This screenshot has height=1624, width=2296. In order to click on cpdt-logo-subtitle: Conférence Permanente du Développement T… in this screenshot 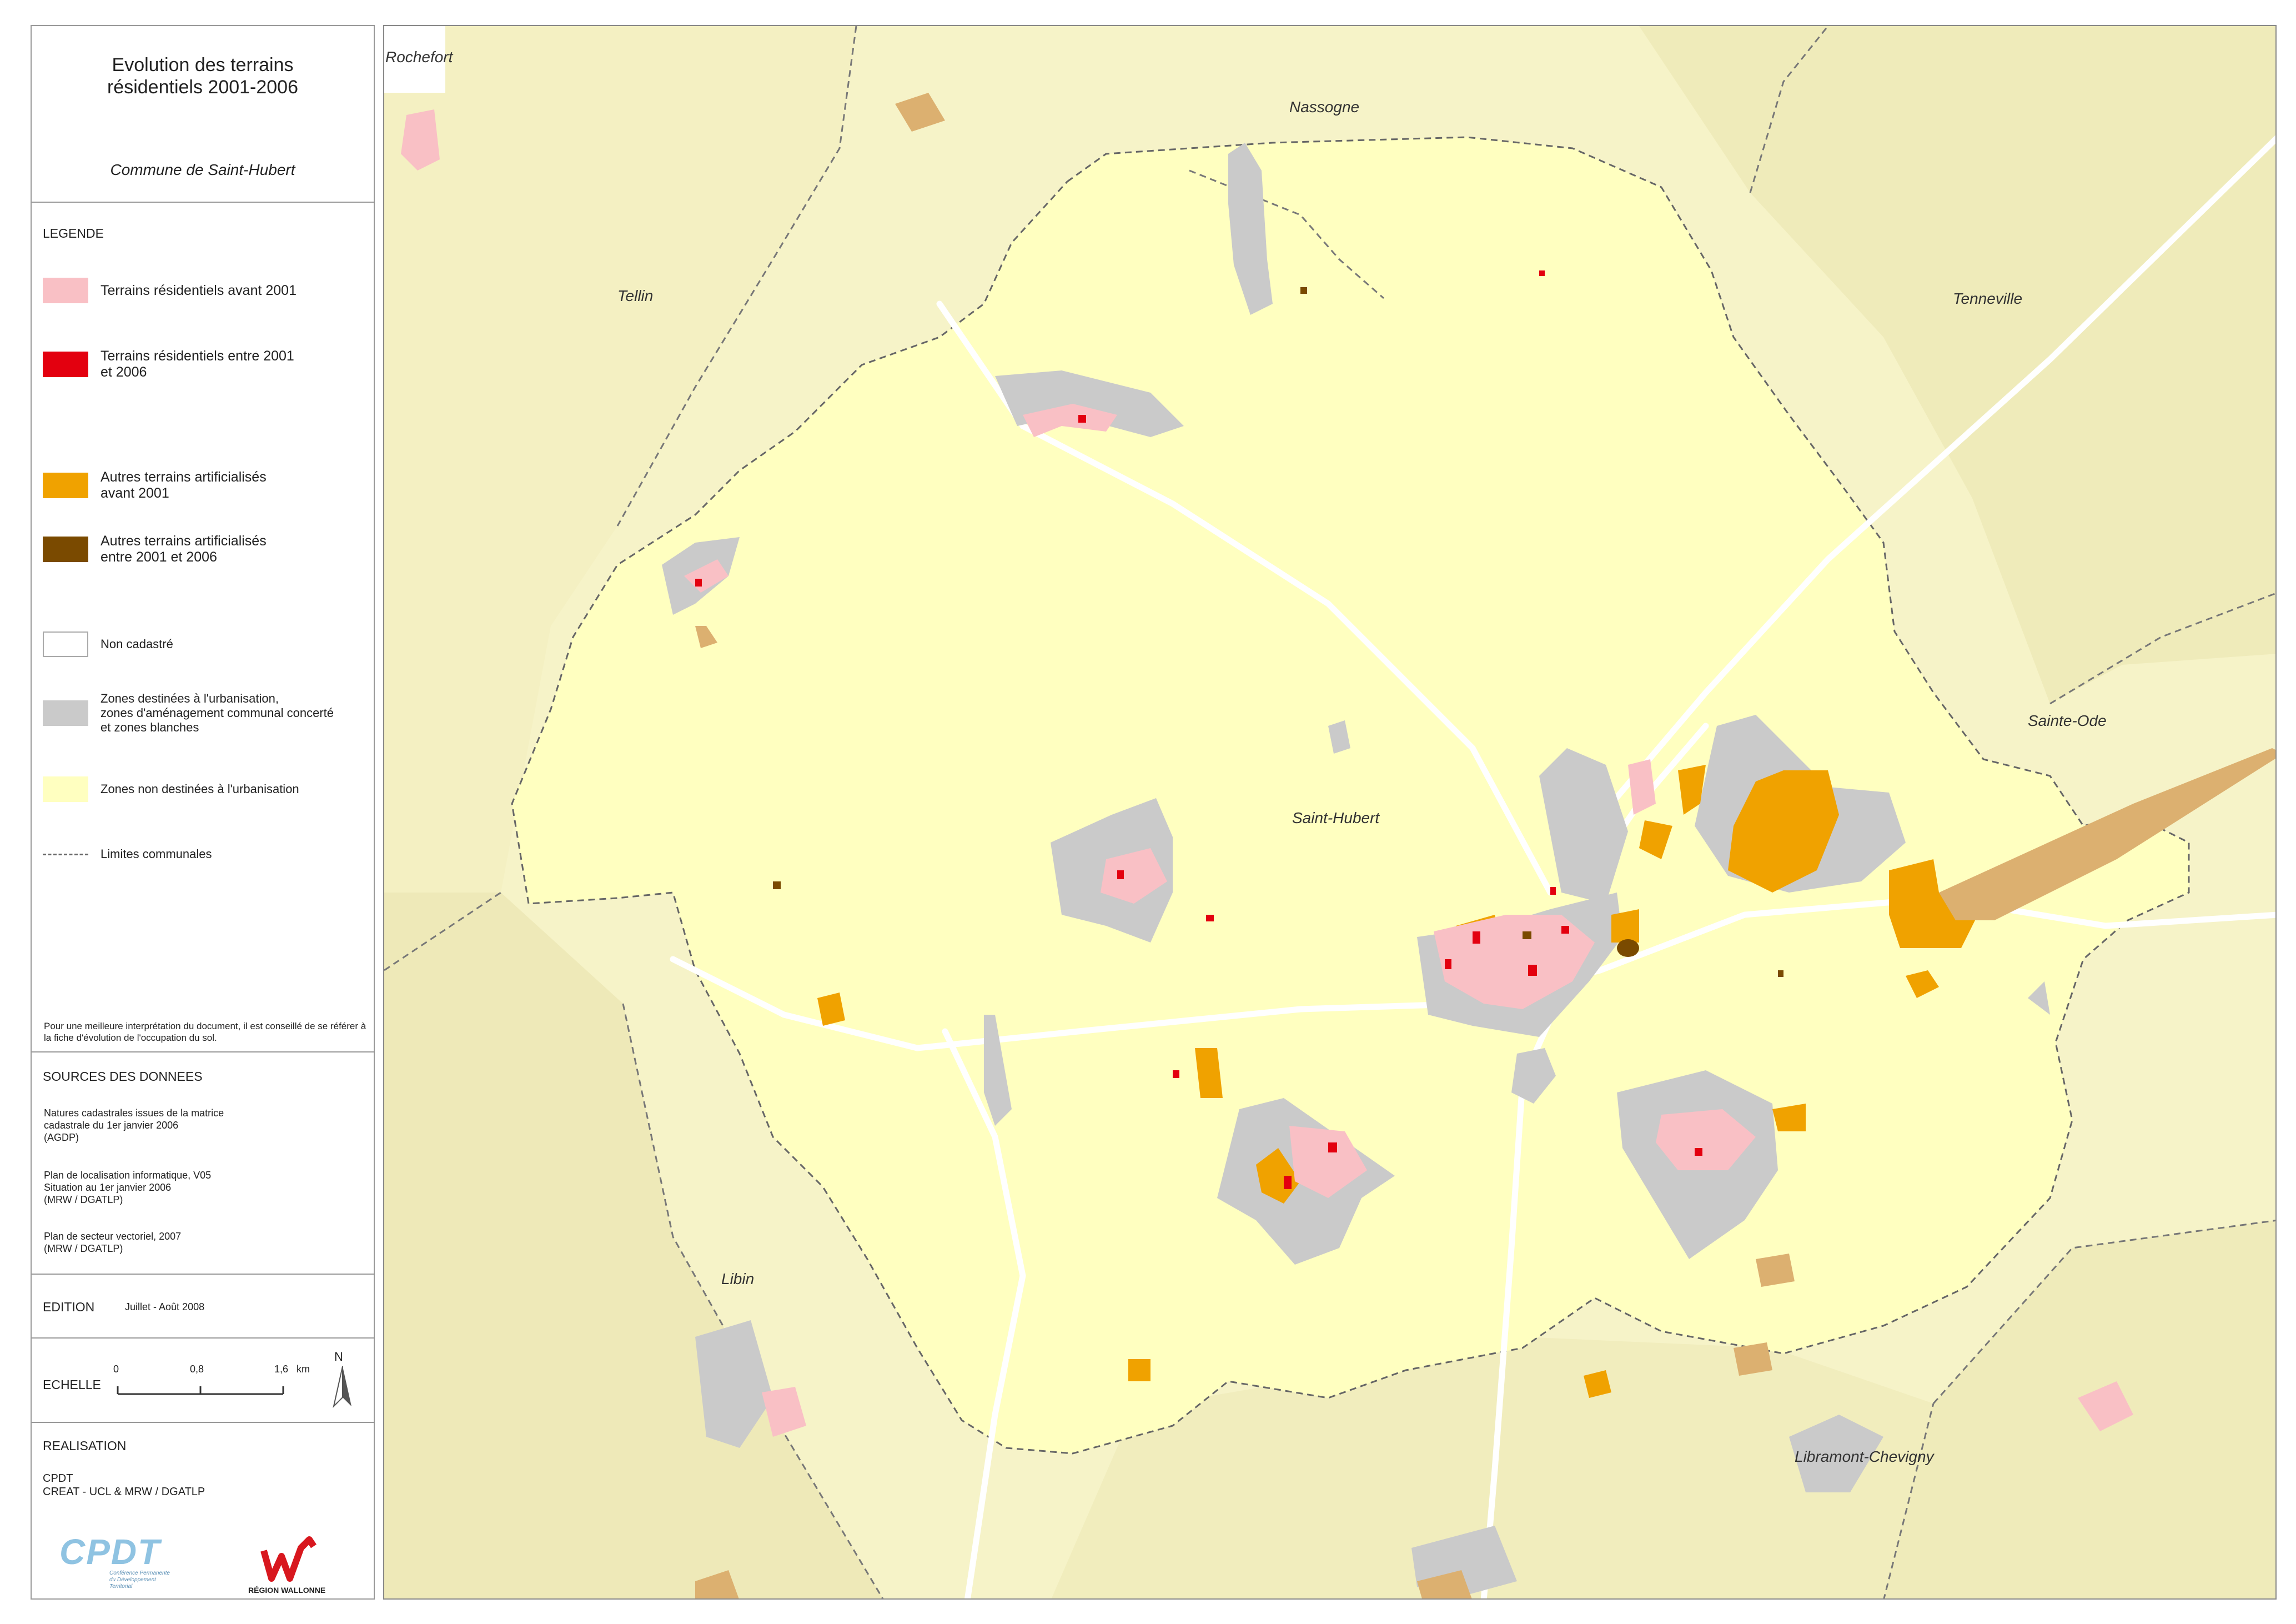, I will do `click(139, 1580)`.